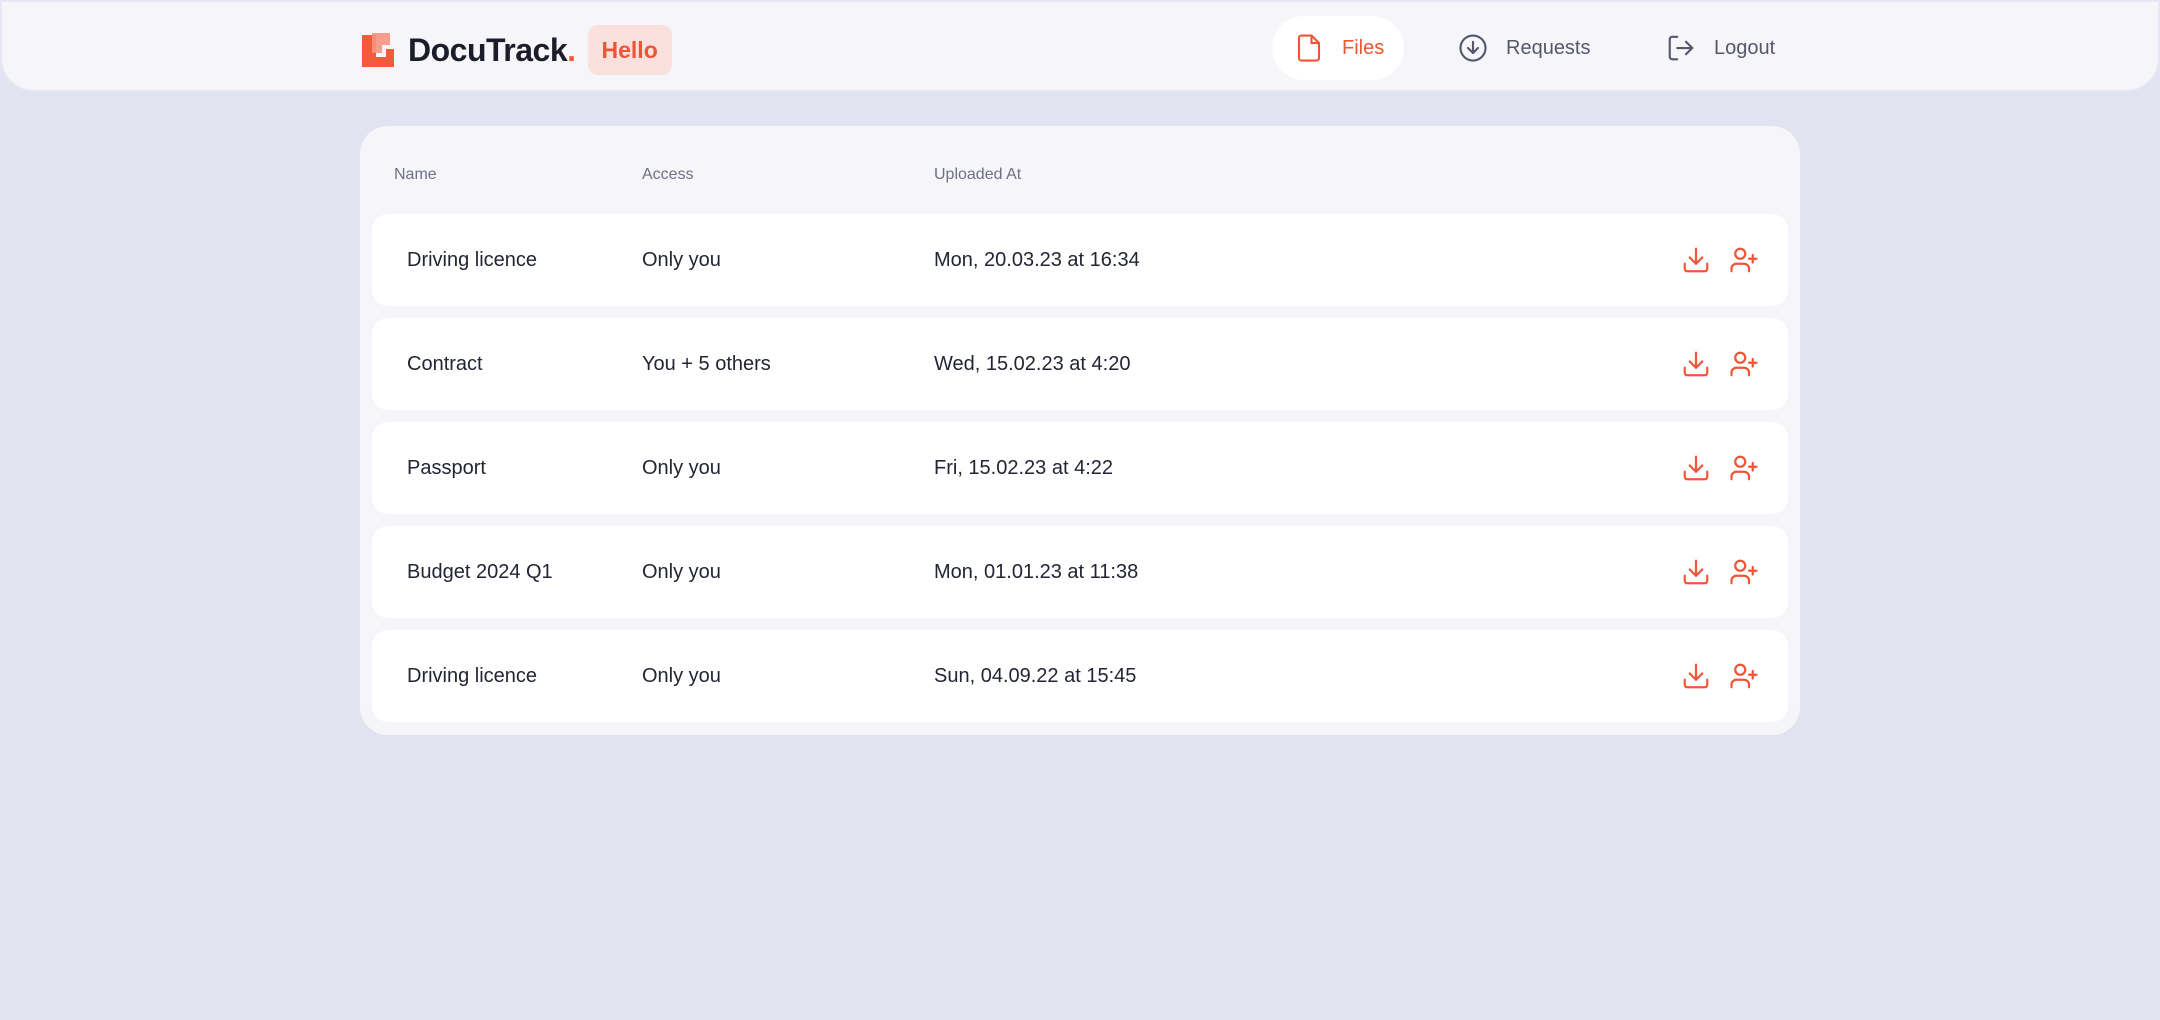  I want to click on file-uploaded-at: Sun, 04.09.22 at 15:45, so click(1035, 675).